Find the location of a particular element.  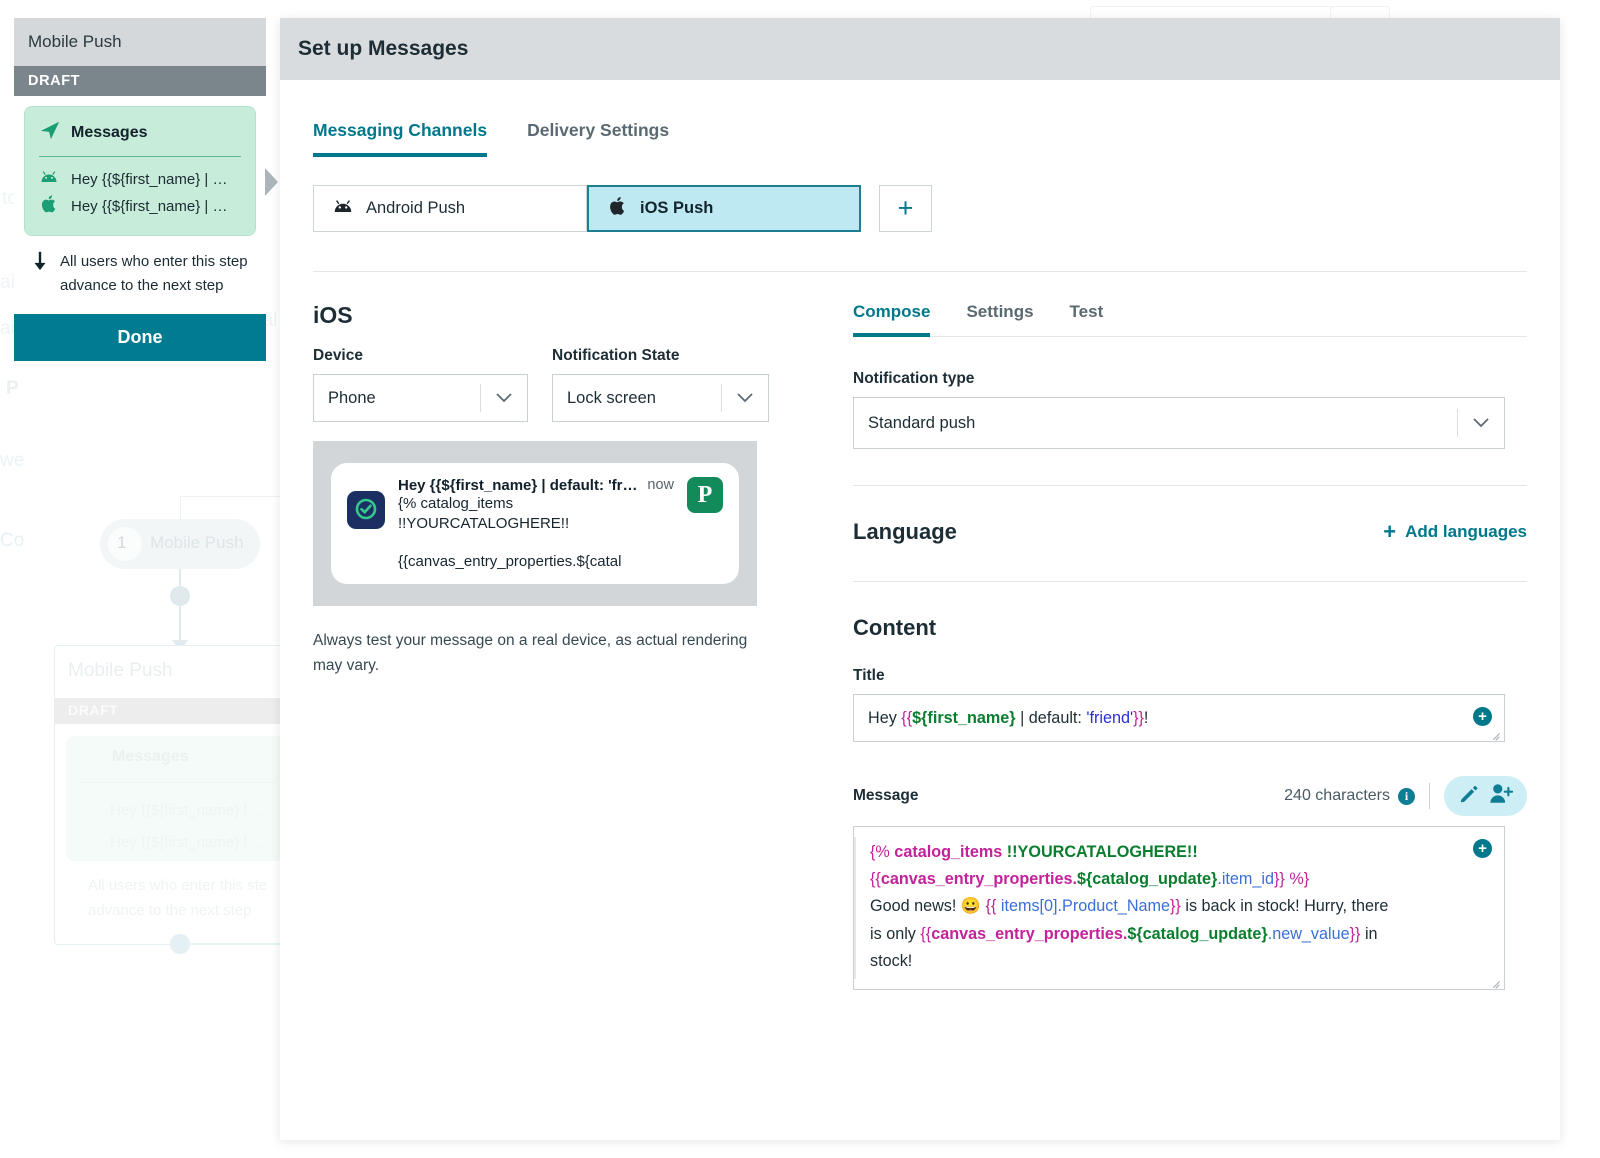

notification-type-select: Standard push is located at coordinates (1179, 423).